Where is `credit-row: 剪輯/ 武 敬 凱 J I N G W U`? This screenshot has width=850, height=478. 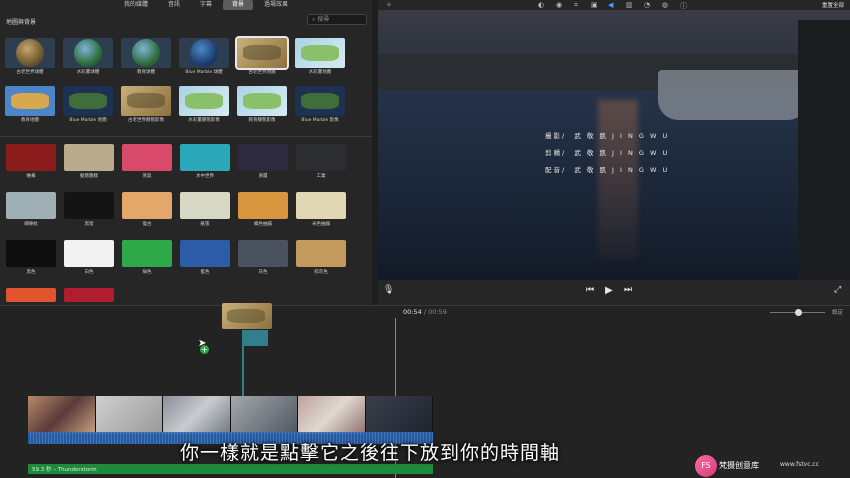
credit-row: 剪輯/ 武 敬 凱 J I N G W U is located at coordinates (607, 153).